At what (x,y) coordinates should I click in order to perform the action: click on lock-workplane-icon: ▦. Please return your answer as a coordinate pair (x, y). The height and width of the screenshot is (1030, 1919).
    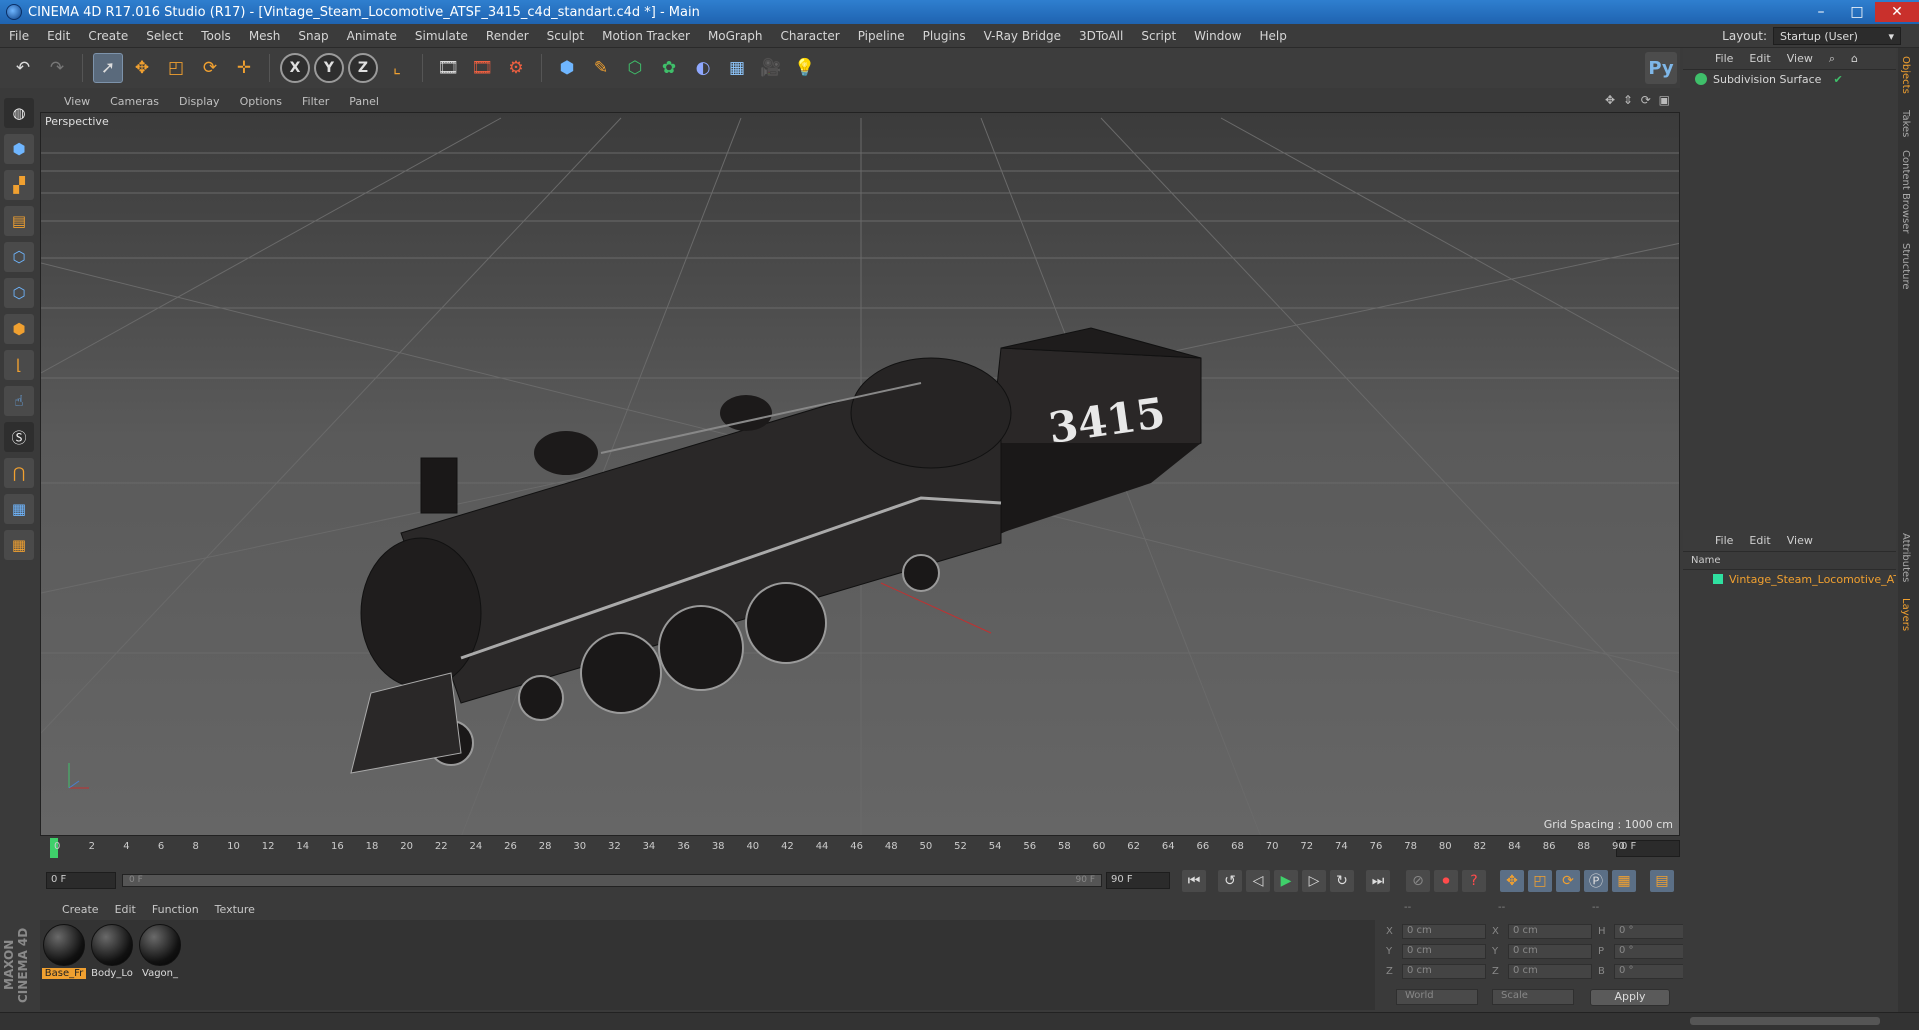
    Looking at the image, I should click on (19, 509).